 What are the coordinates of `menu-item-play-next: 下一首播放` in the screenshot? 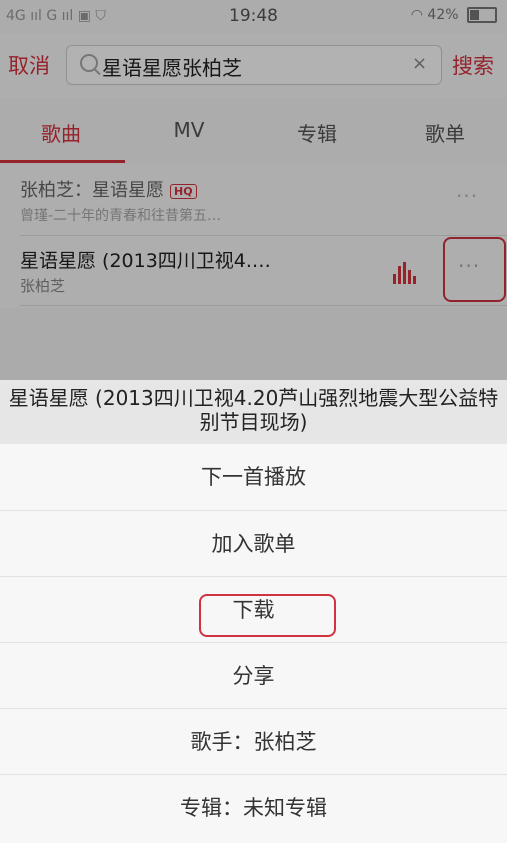 It's located at (253, 477).